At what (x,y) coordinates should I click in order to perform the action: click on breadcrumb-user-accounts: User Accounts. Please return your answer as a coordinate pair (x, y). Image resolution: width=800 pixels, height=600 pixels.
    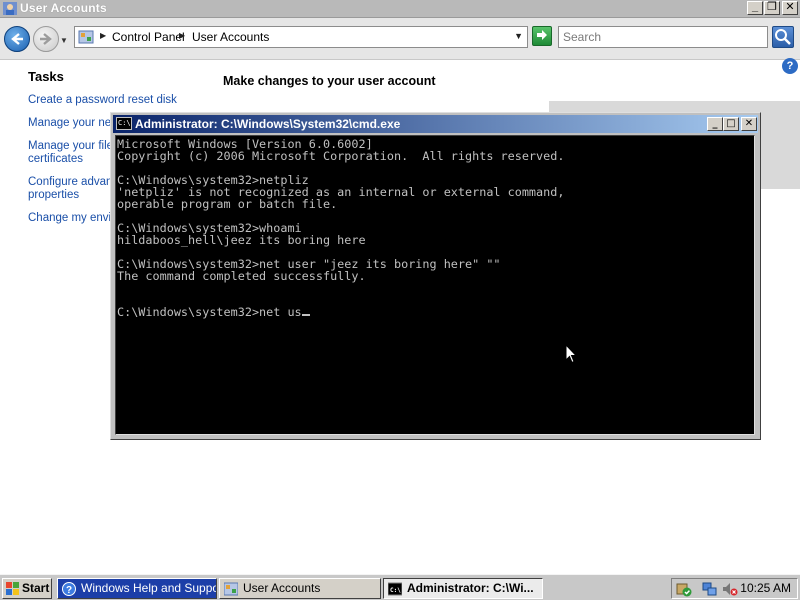
    Looking at the image, I should click on (230, 37).